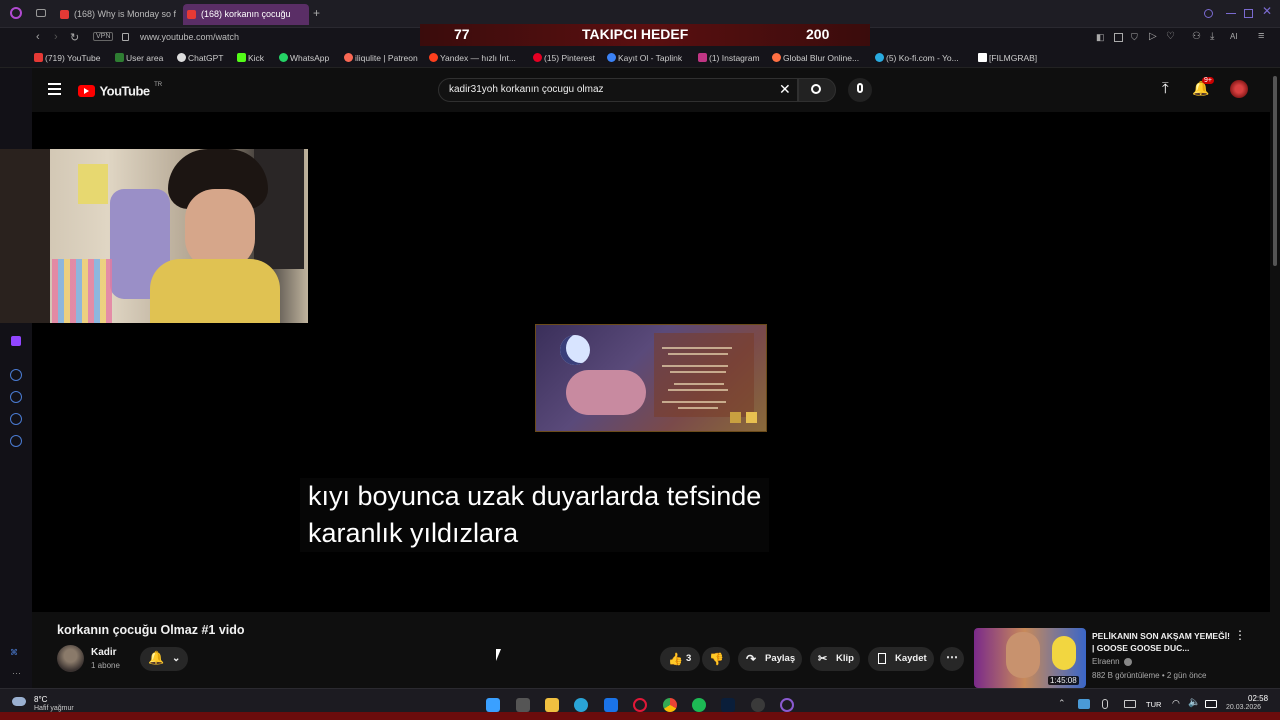 The height and width of the screenshot is (720, 1280). Describe the element at coordinates (38, 37) in the screenshot. I see `back-icon: ‹` at that location.